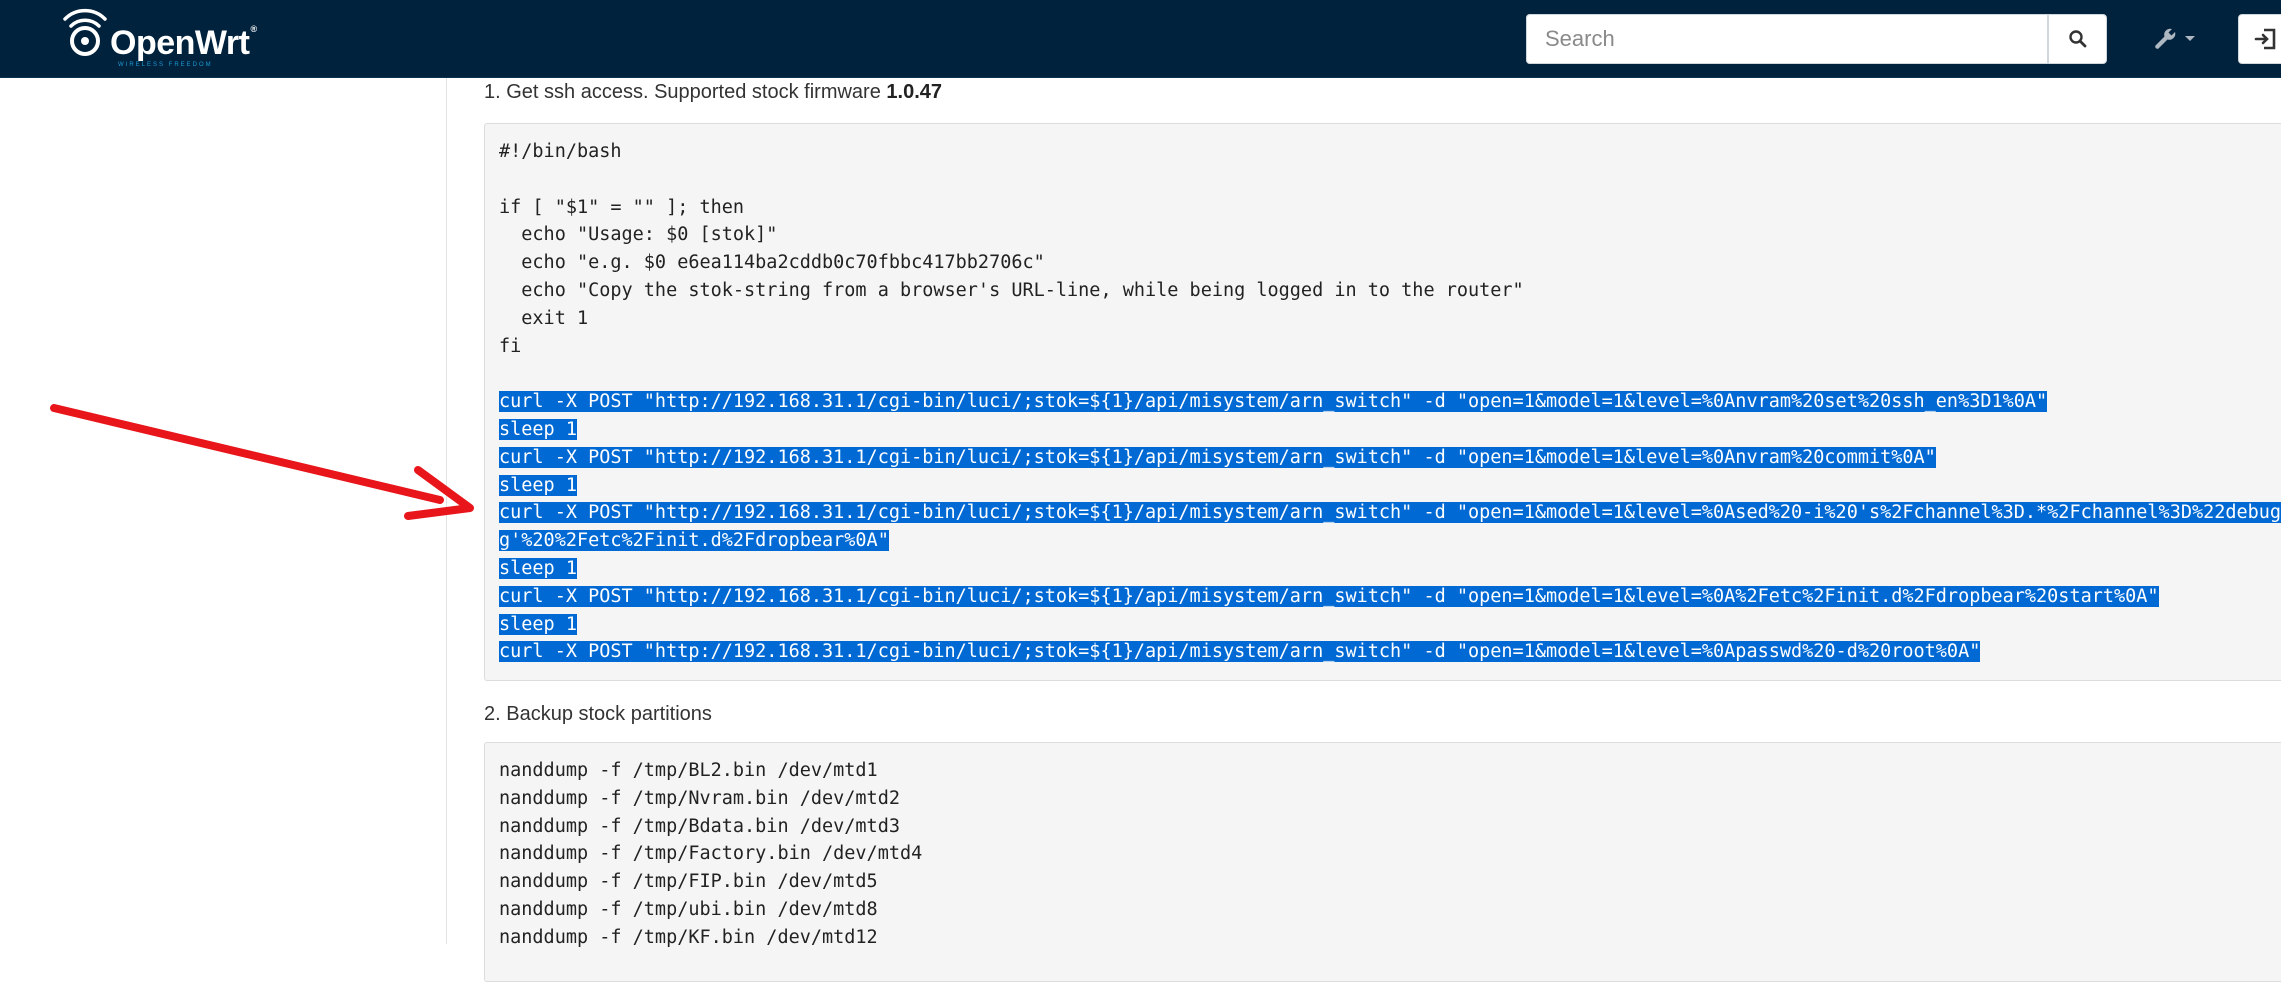 The width and height of the screenshot is (2281, 982). I want to click on code-line: #!/bin/bash, so click(1390, 152).